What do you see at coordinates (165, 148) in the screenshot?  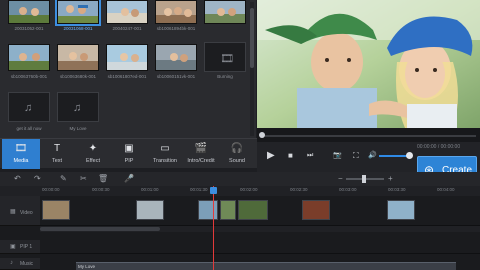 I see `transition-icon: ▭` at bounding box center [165, 148].